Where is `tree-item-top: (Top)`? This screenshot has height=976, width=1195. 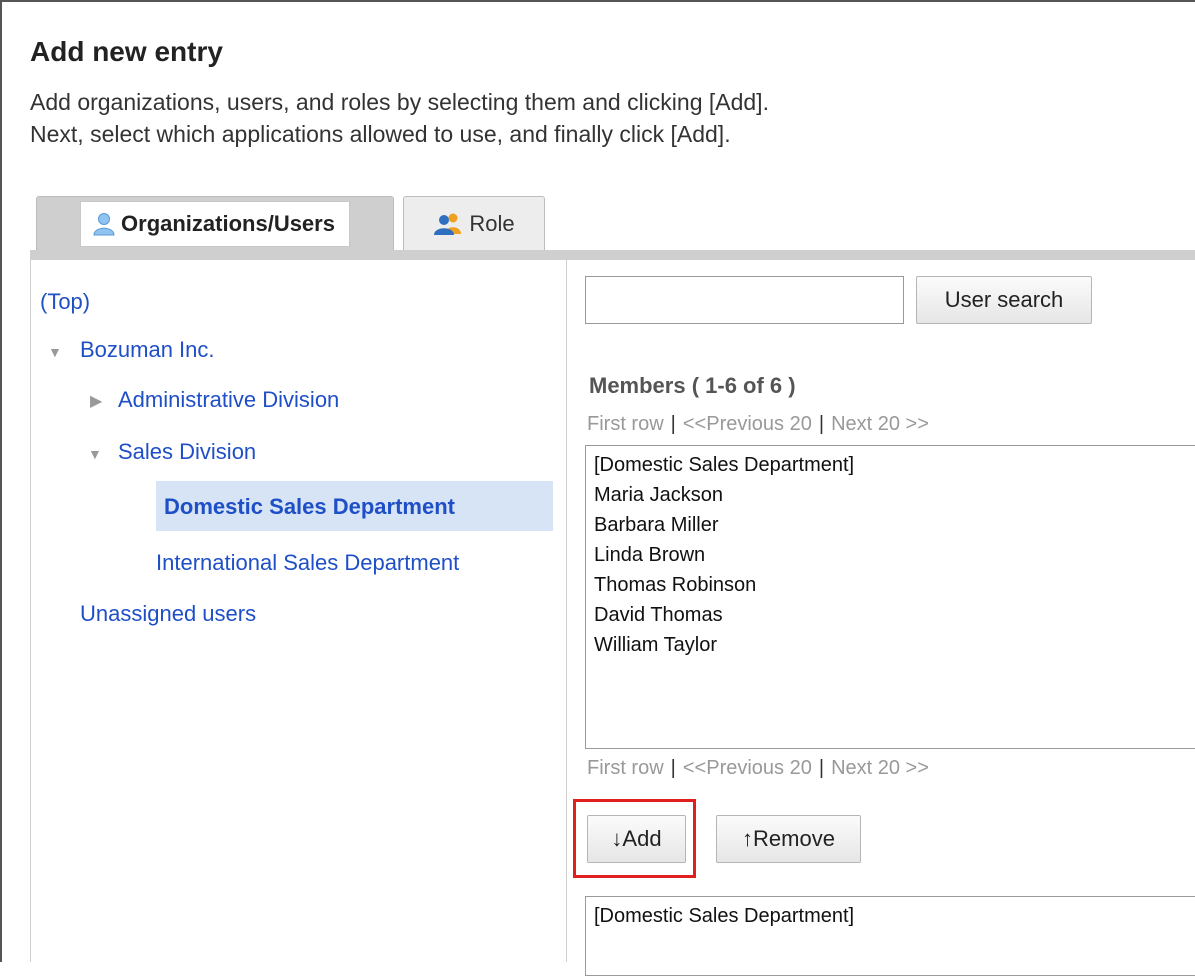
tree-item-top: (Top) is located at coordinates (65, 302).